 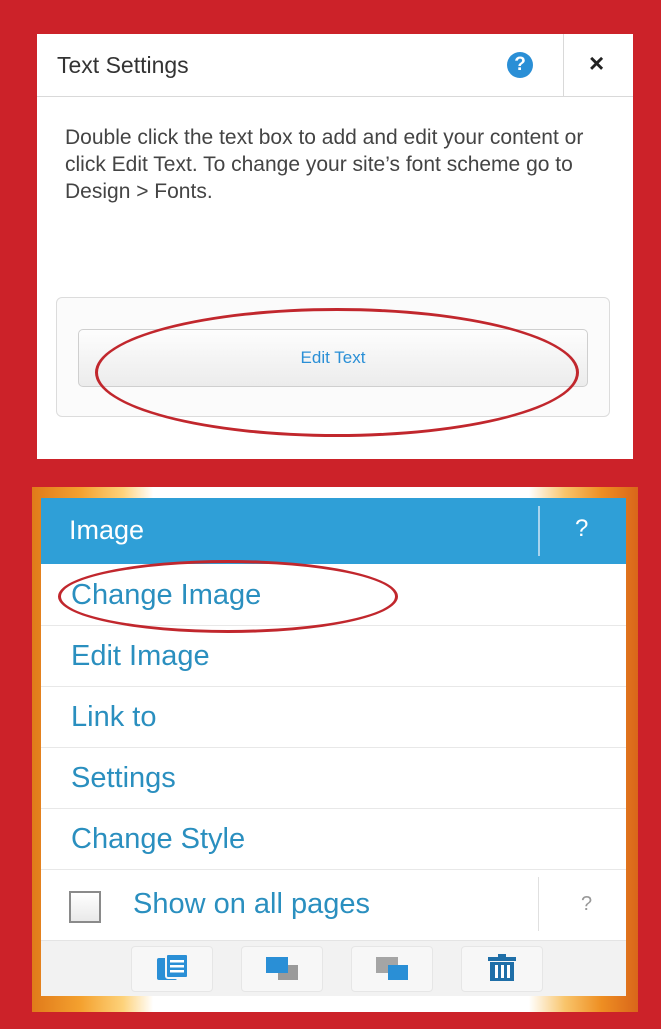 What do you see at coordinates (335, 65) in the screenshot?
I see `panel-header: Text Settings ? ×` at bounding box center [335, 65].